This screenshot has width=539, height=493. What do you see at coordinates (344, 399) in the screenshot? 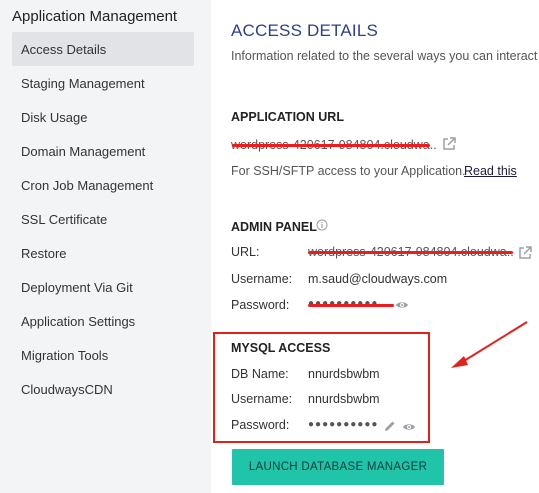
I see `mysql-username-value: nnurdsbwbm` at bounding box center [344, 399].